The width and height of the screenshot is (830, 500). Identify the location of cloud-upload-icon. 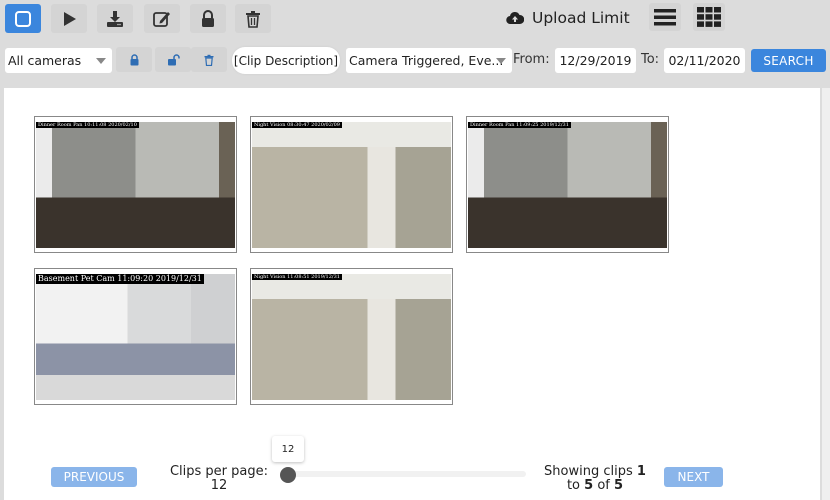
(515, 18).